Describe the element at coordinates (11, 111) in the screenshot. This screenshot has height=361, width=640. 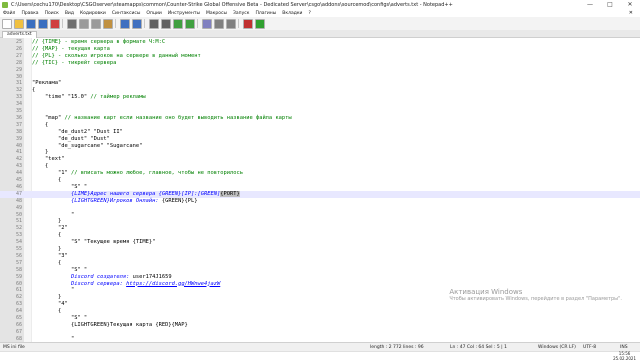
I see `line-number: 35` at that location.